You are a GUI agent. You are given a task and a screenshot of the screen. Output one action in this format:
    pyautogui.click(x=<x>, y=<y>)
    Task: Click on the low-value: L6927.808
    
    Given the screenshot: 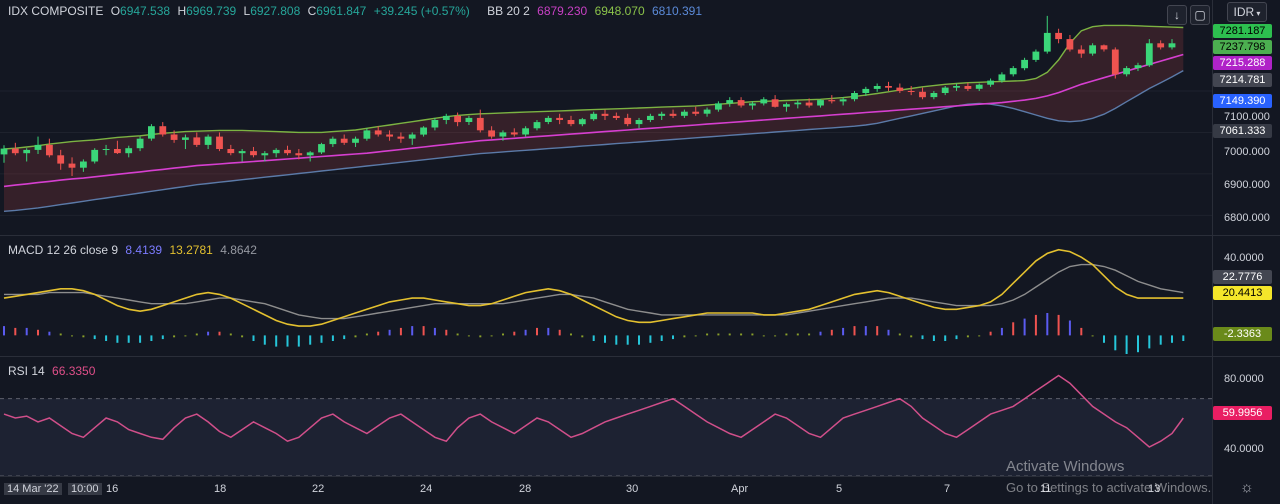 What is the action you would take?
    pyautogui.click(x=272, y=11)
    